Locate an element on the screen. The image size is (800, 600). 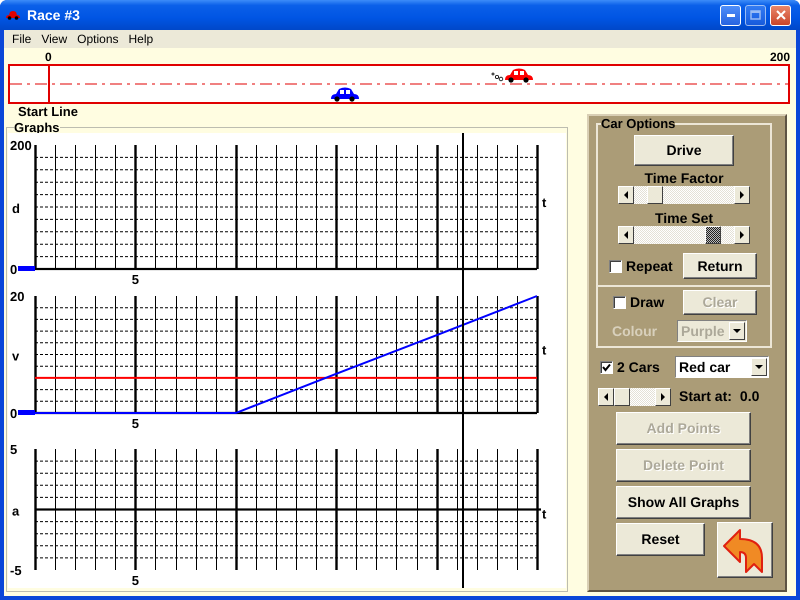
axis-tick-label: 200 is located at coordinates (21, 145).